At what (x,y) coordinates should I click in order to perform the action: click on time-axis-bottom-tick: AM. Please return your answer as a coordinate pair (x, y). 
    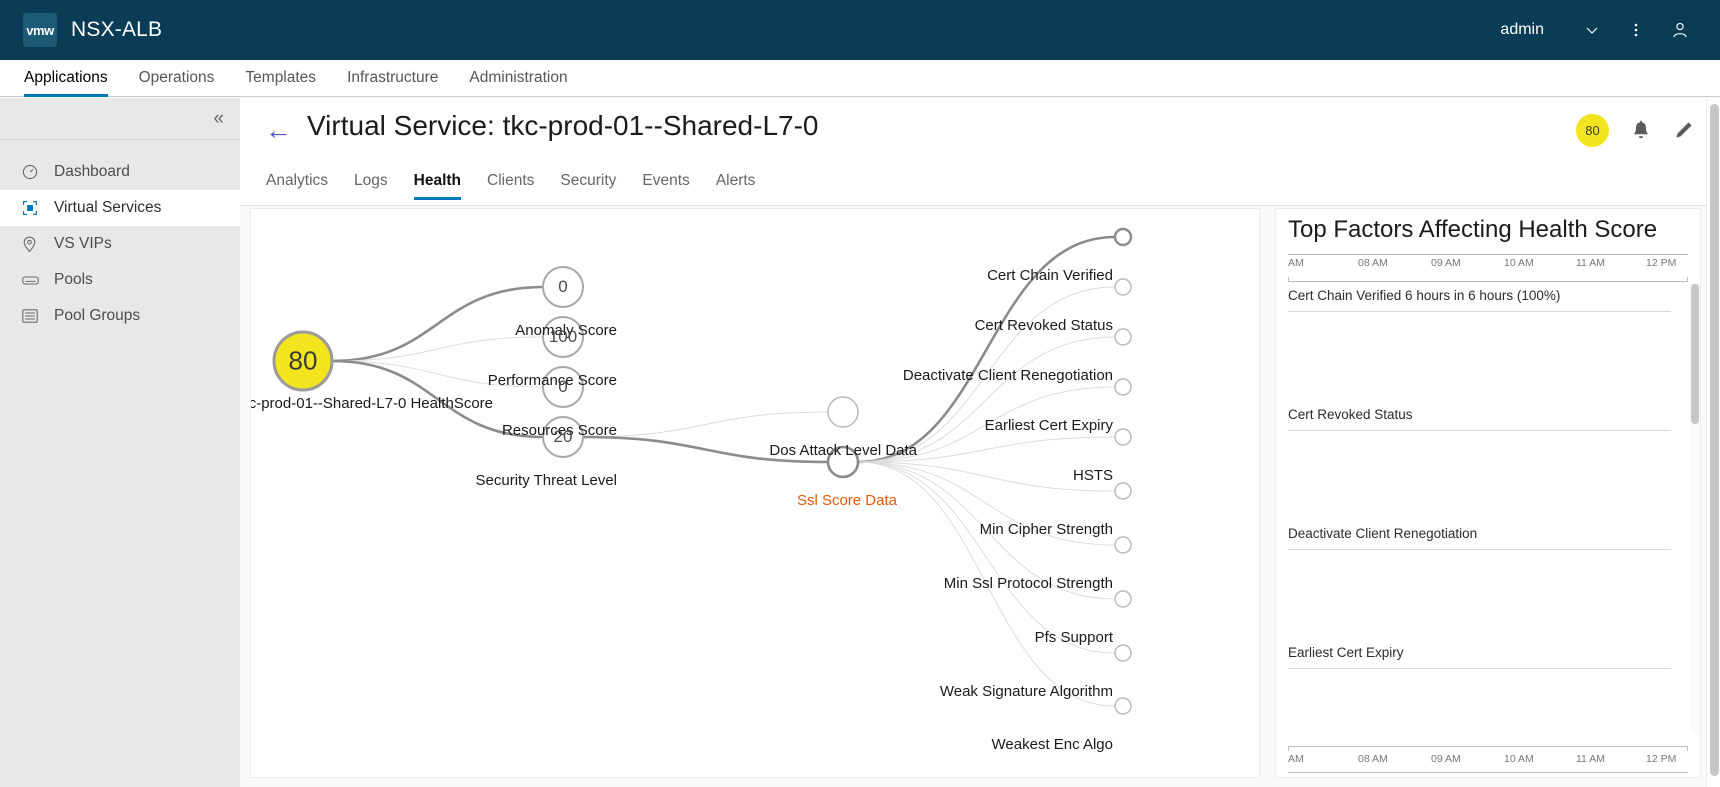
    Looking at the image, I should click on (1296, 759).